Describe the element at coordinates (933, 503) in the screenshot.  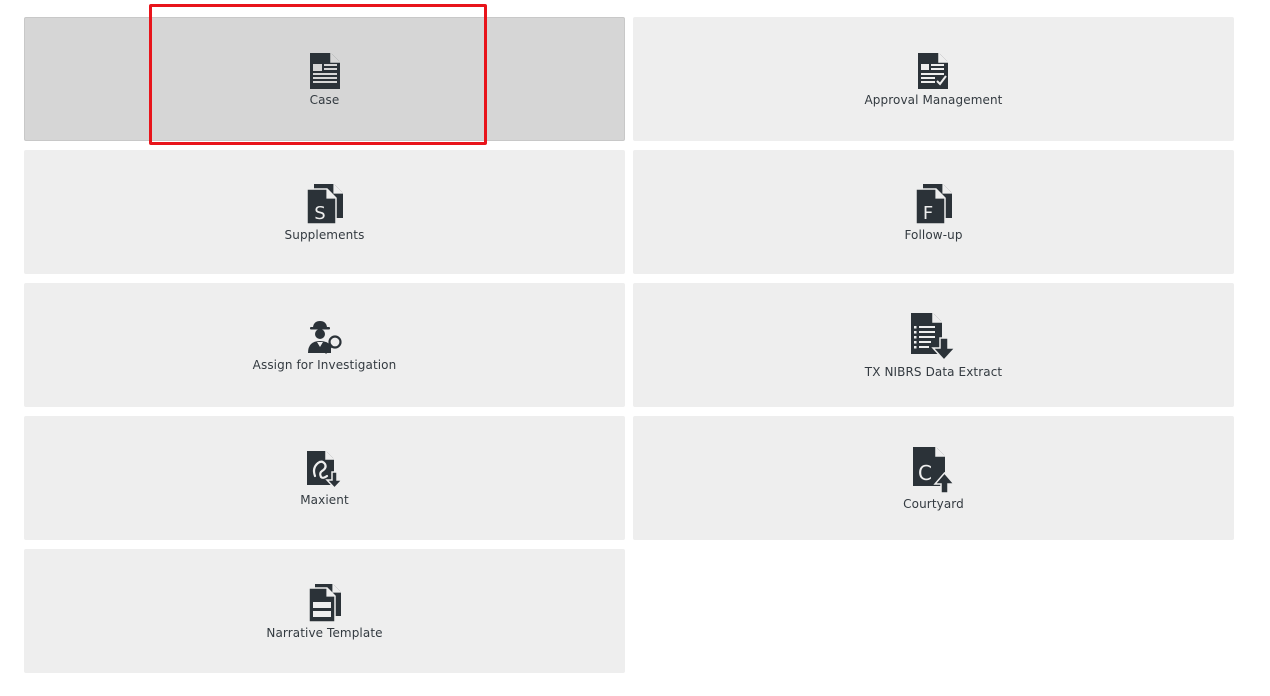
I see `courtyard-label: Courtyard` at that location.